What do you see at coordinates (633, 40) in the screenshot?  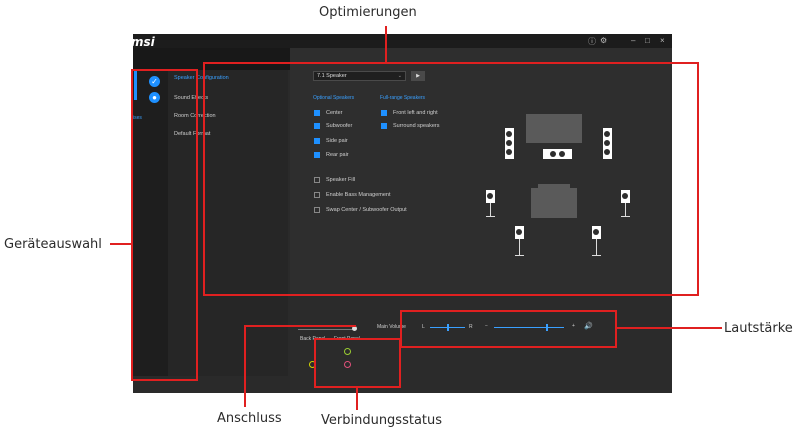 I see `minimize-icon: –` at bounding box center [633, 40].